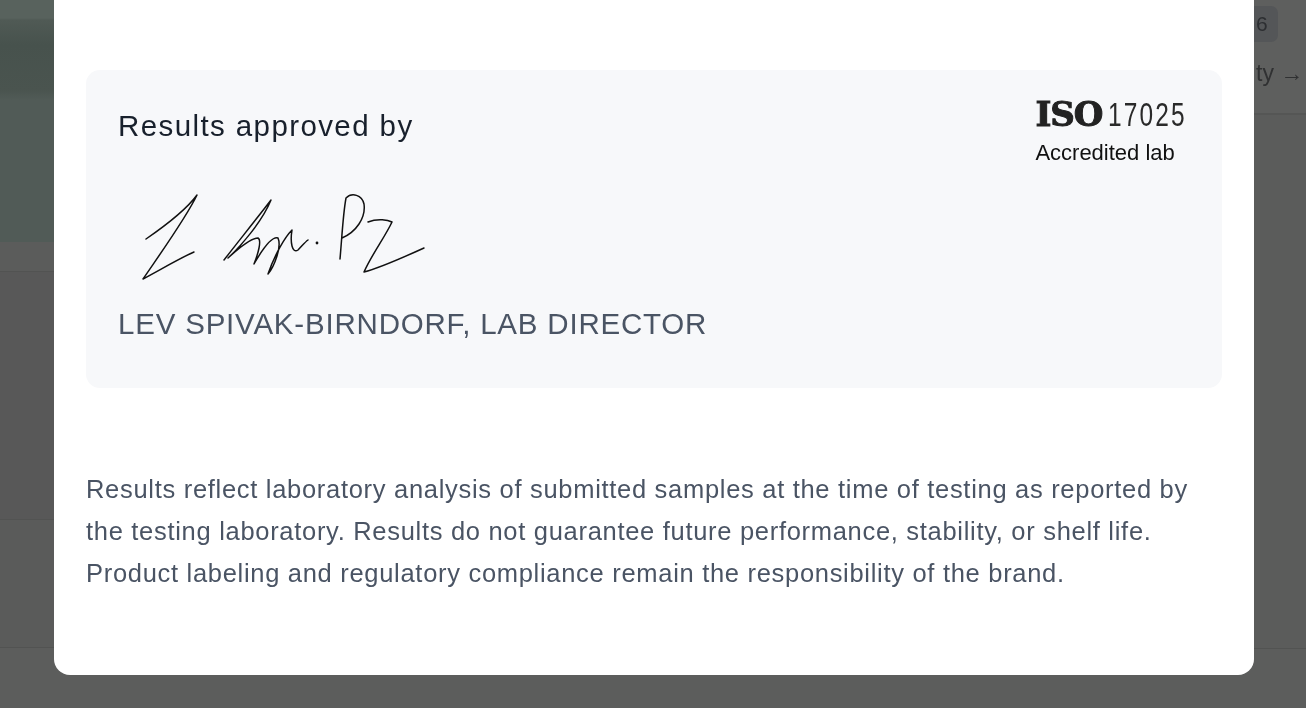  I want to click on disclaimer-text: Results reflect laboratory analysis of submitted samples at the time of testing as reported by the testing laboratory. Results do not guarantee future performance, stability, or shelf life. Product labeling and regulatory compliance remain the responsibility of the brand., so click(637, 531).